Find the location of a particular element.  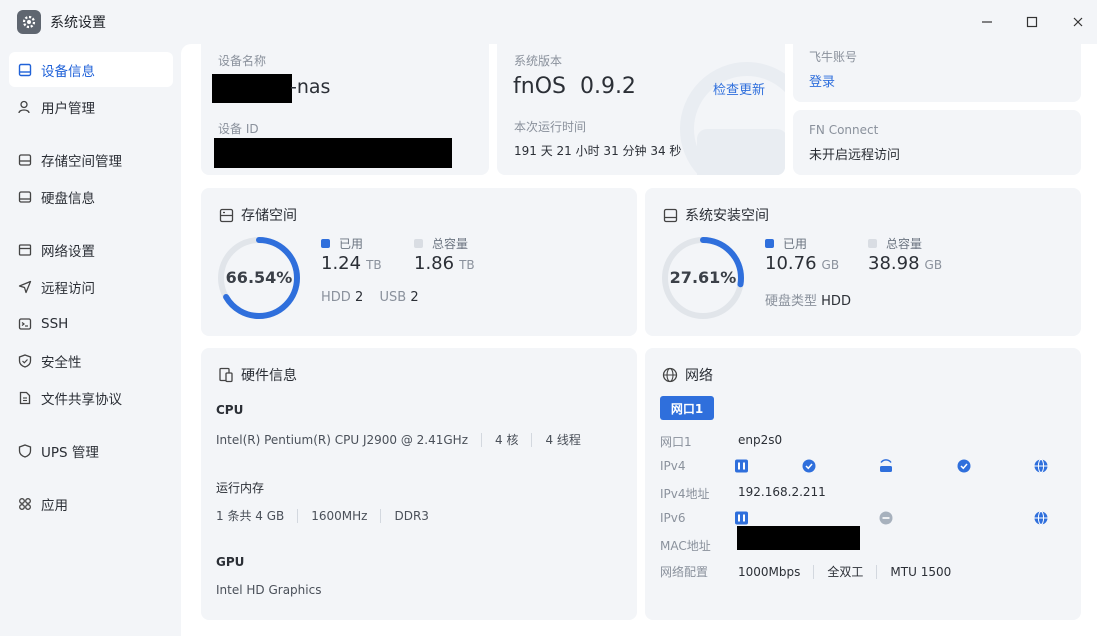

sidebar-item-storage: 存储空间管理 is located at coordinates (91, 159).